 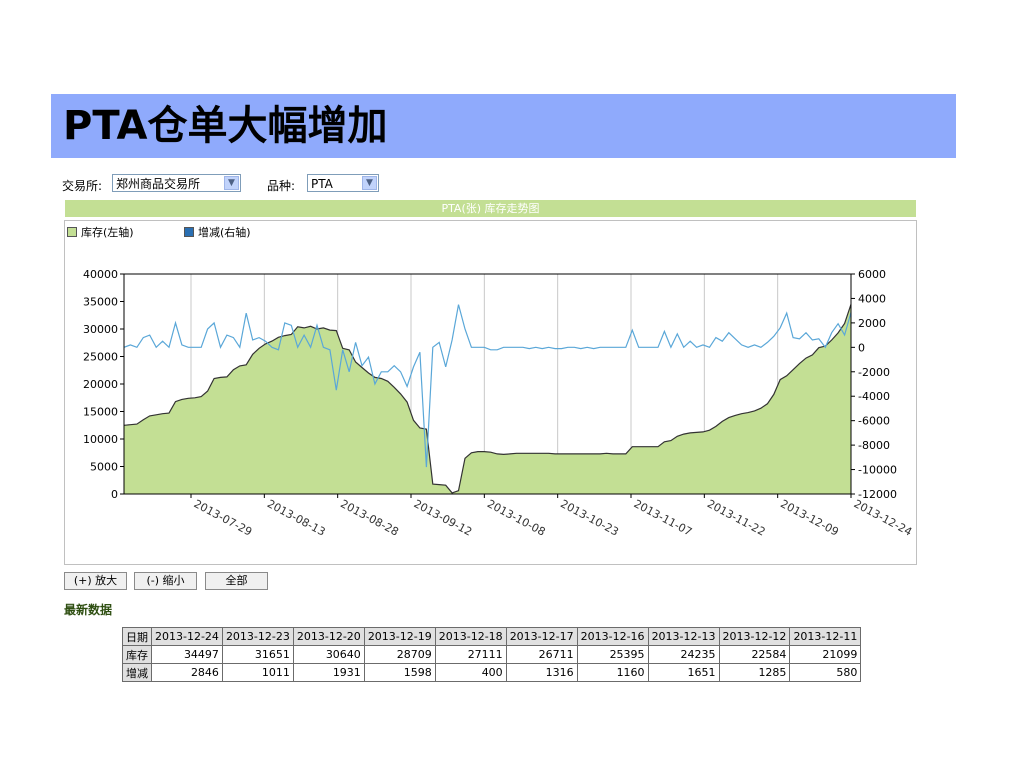 What do you see at coordinates (95, 581) in the screenshot?
I see `zoom-in-button: (+) 放大` at bounding box center [95, 581].